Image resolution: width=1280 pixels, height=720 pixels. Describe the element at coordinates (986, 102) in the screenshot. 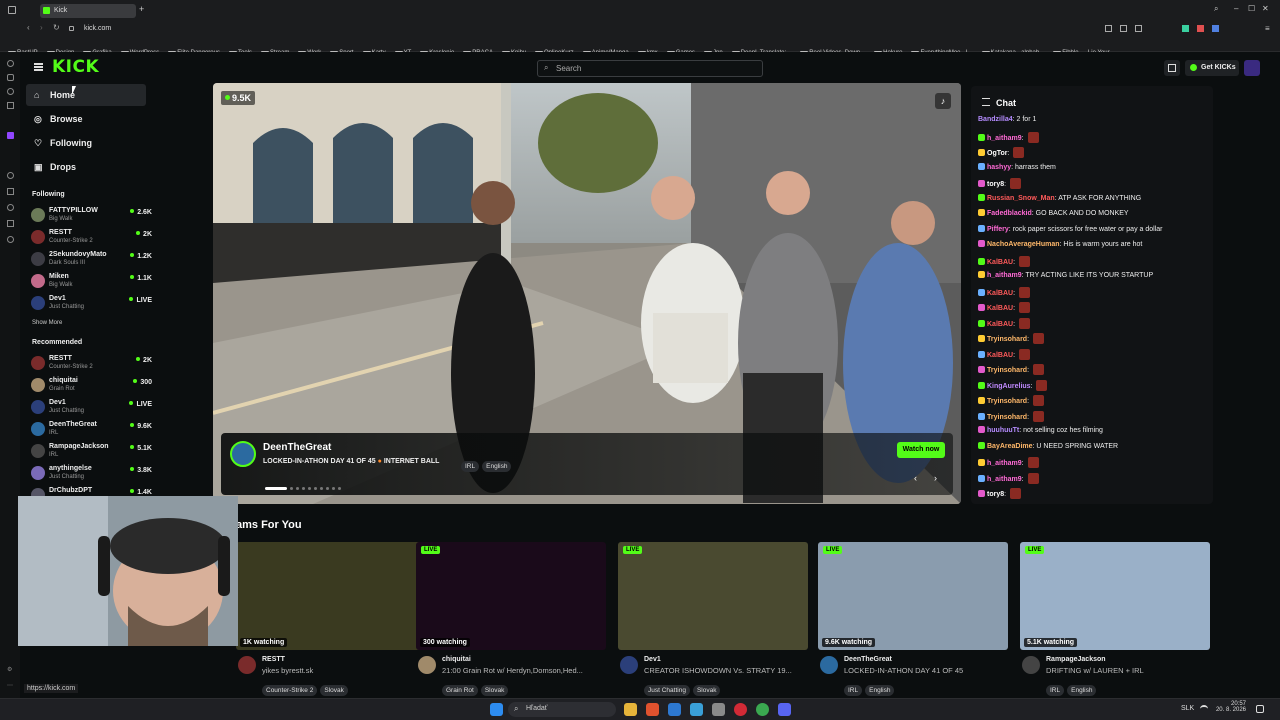

I see `chat-collapse-icon` at that location.